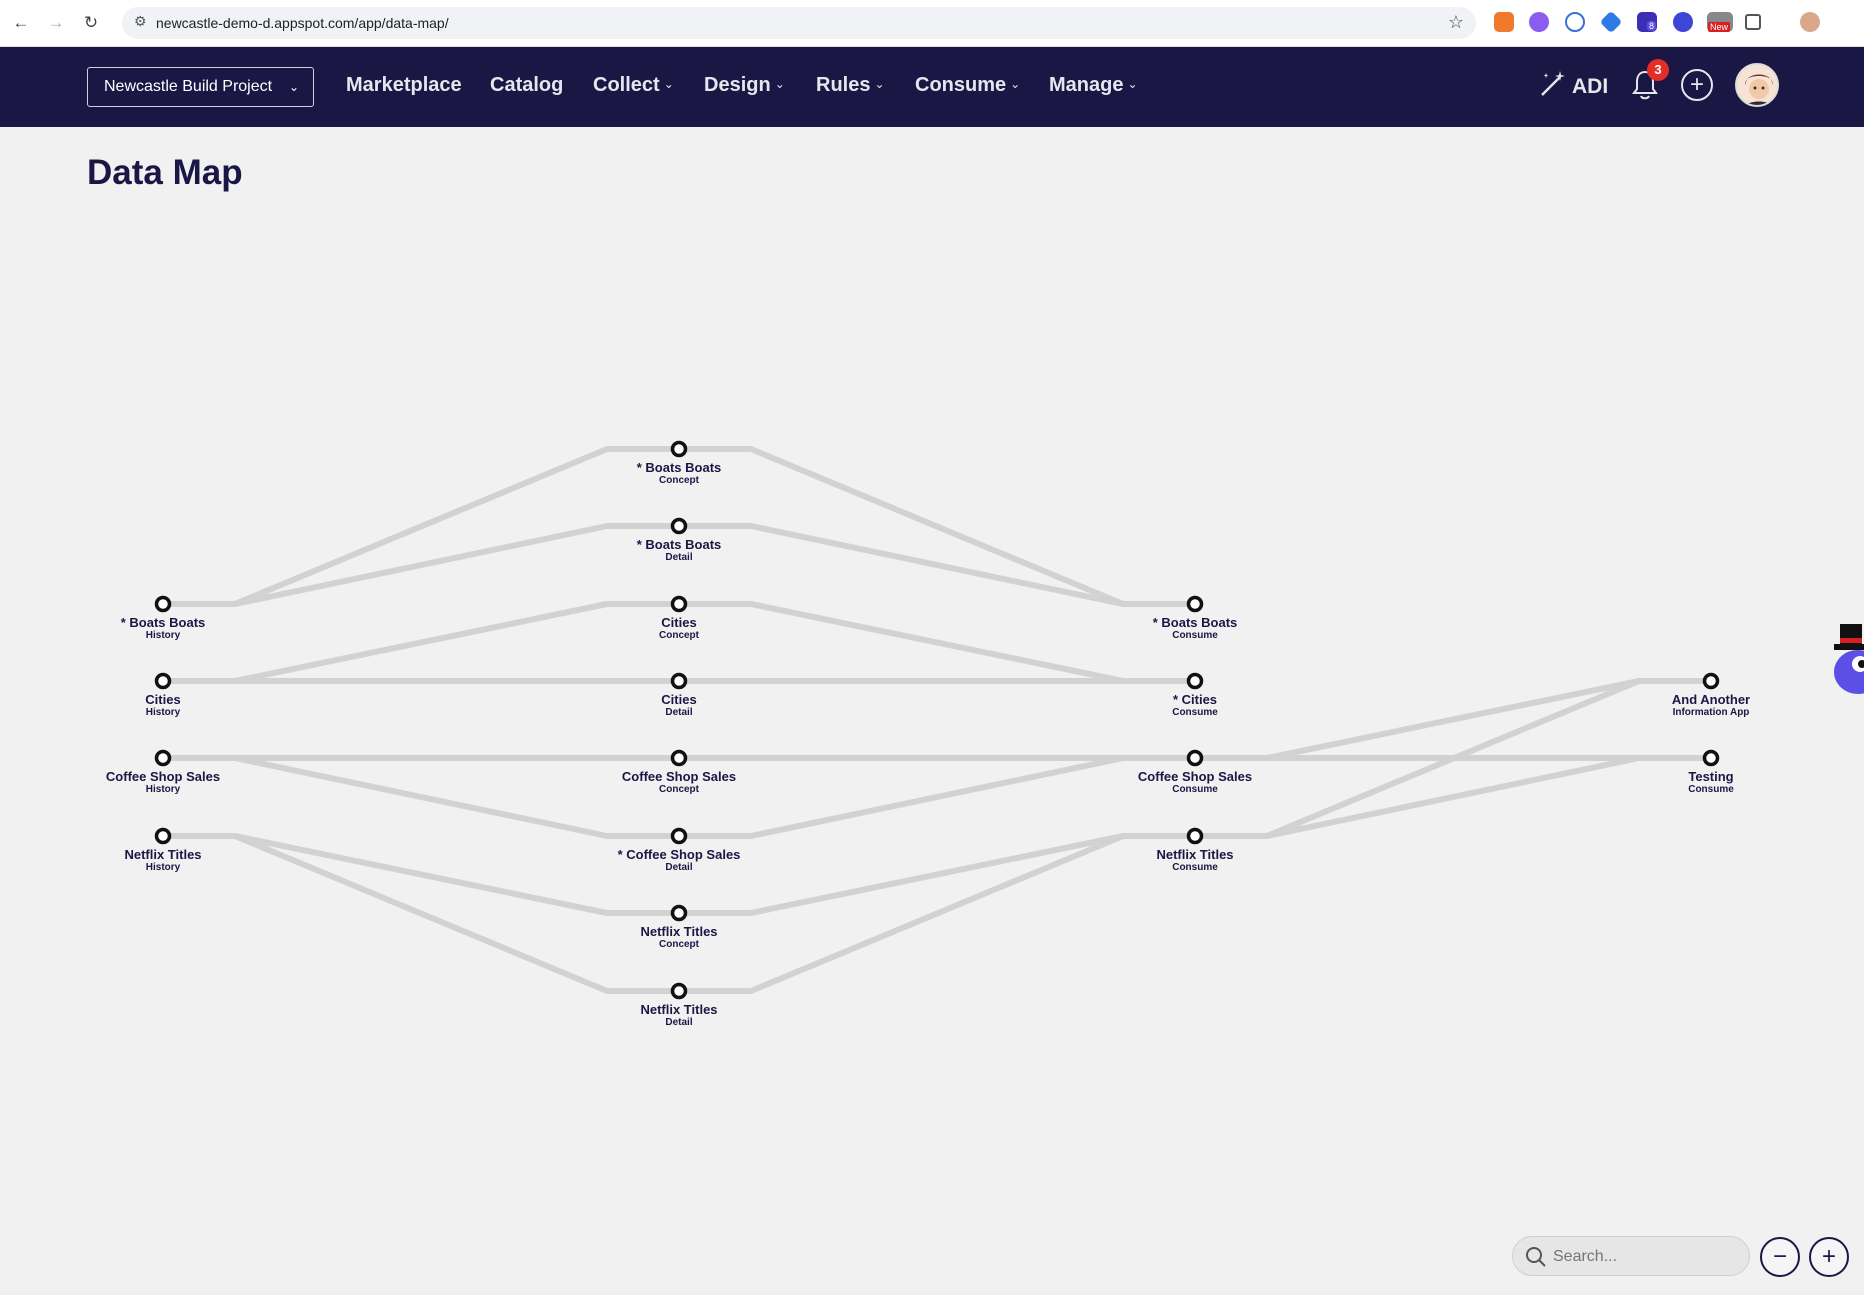  I want to click on user-avatar, so click(1757, 85).